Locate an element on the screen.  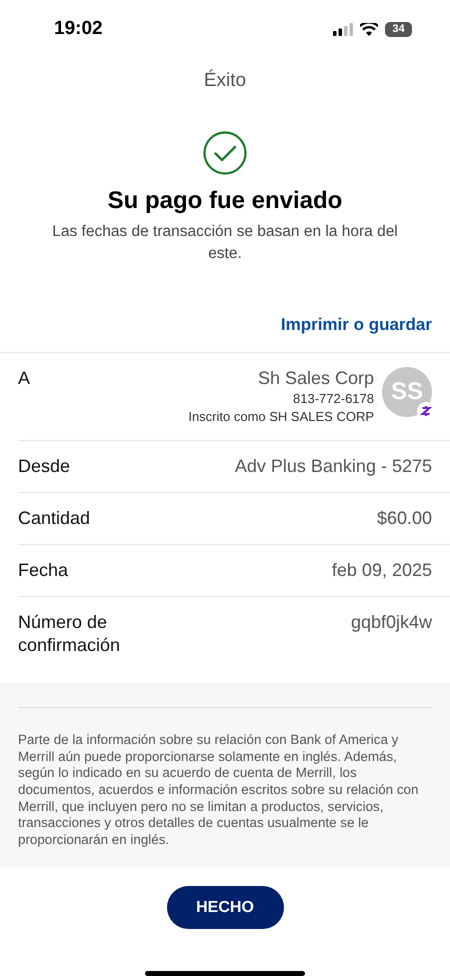
row-label: Fecha is located at coordinates (43, 570).